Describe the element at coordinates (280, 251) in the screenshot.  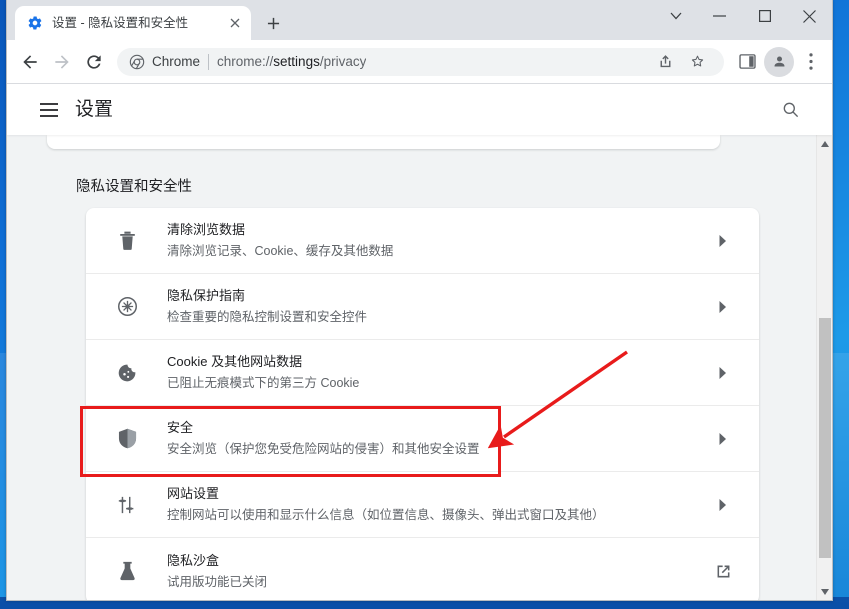
I see `row-subtitle: 清除浏览记录、Cookie、缓存及其他数据` at that location.